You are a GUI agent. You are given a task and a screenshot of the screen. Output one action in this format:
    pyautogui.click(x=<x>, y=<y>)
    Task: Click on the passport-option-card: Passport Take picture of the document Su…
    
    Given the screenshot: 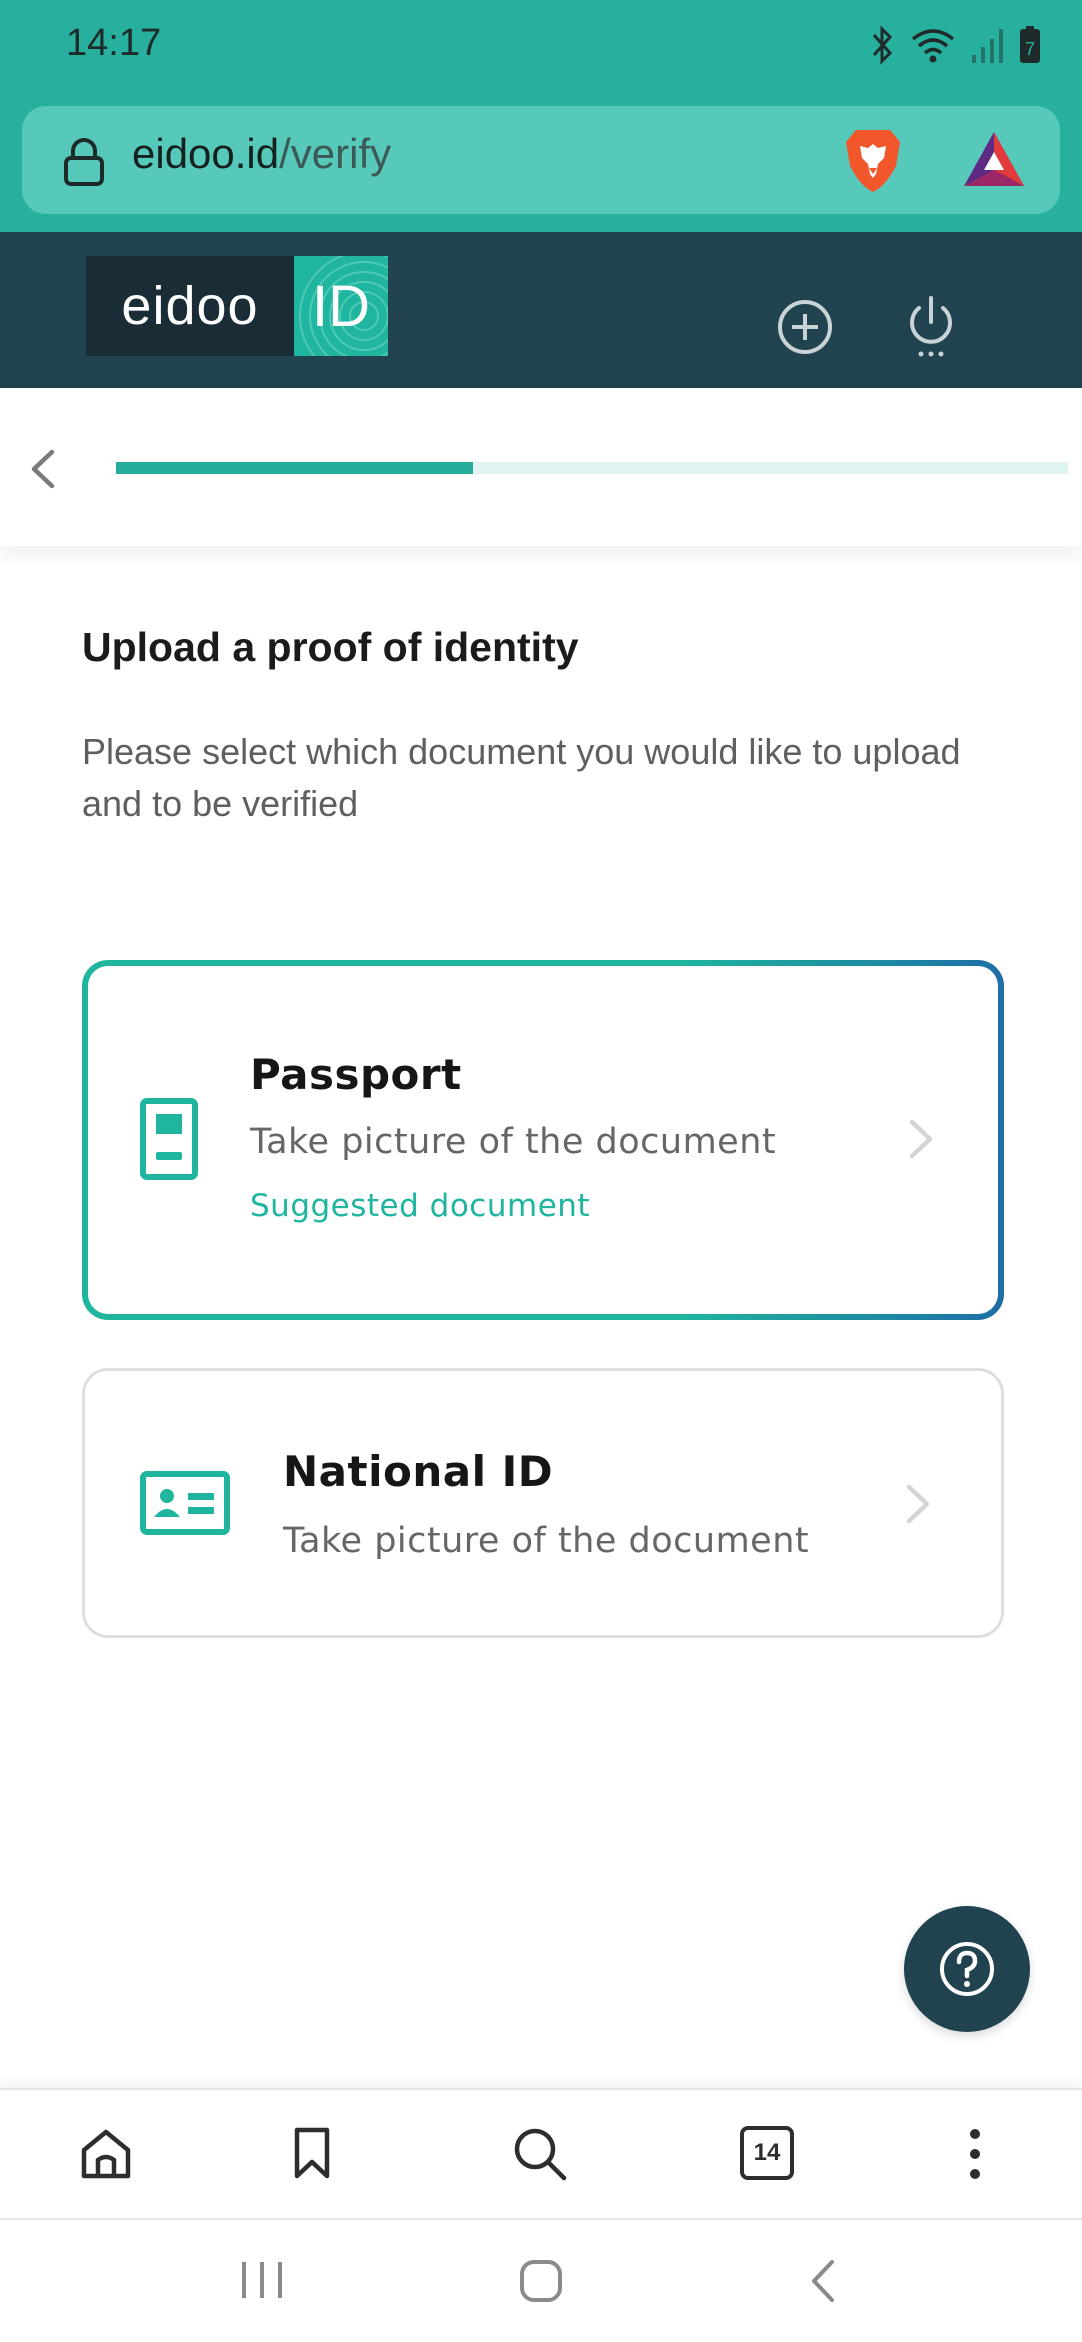 What is the action you would take?
    pyautogui.click(x=543, y=1140)
    